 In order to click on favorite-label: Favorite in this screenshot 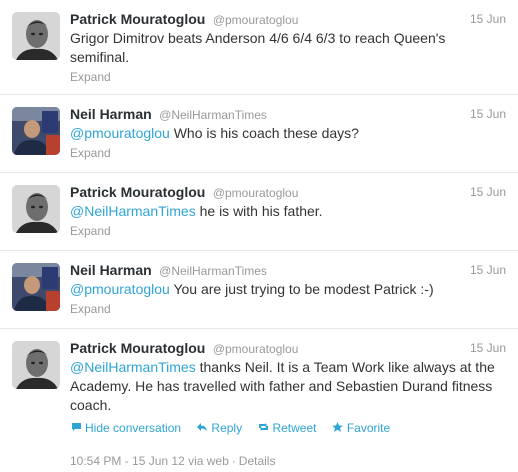, I will do `click(368, 428)`.